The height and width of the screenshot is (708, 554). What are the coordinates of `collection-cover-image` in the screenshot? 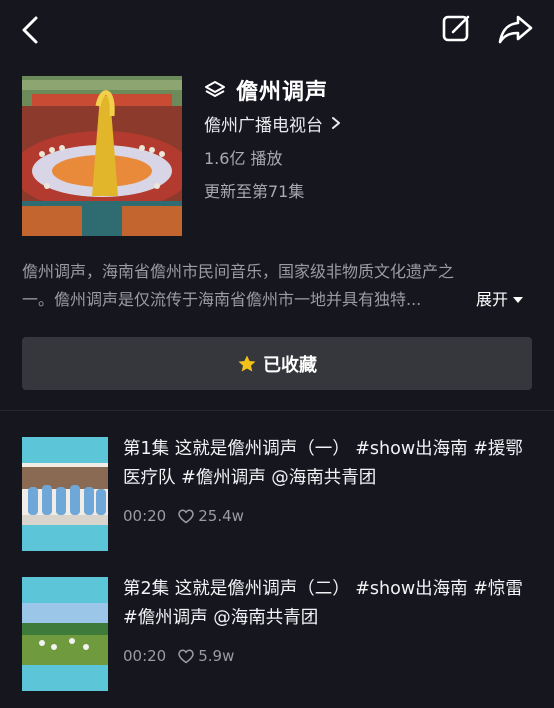 It's located at (102, 156).